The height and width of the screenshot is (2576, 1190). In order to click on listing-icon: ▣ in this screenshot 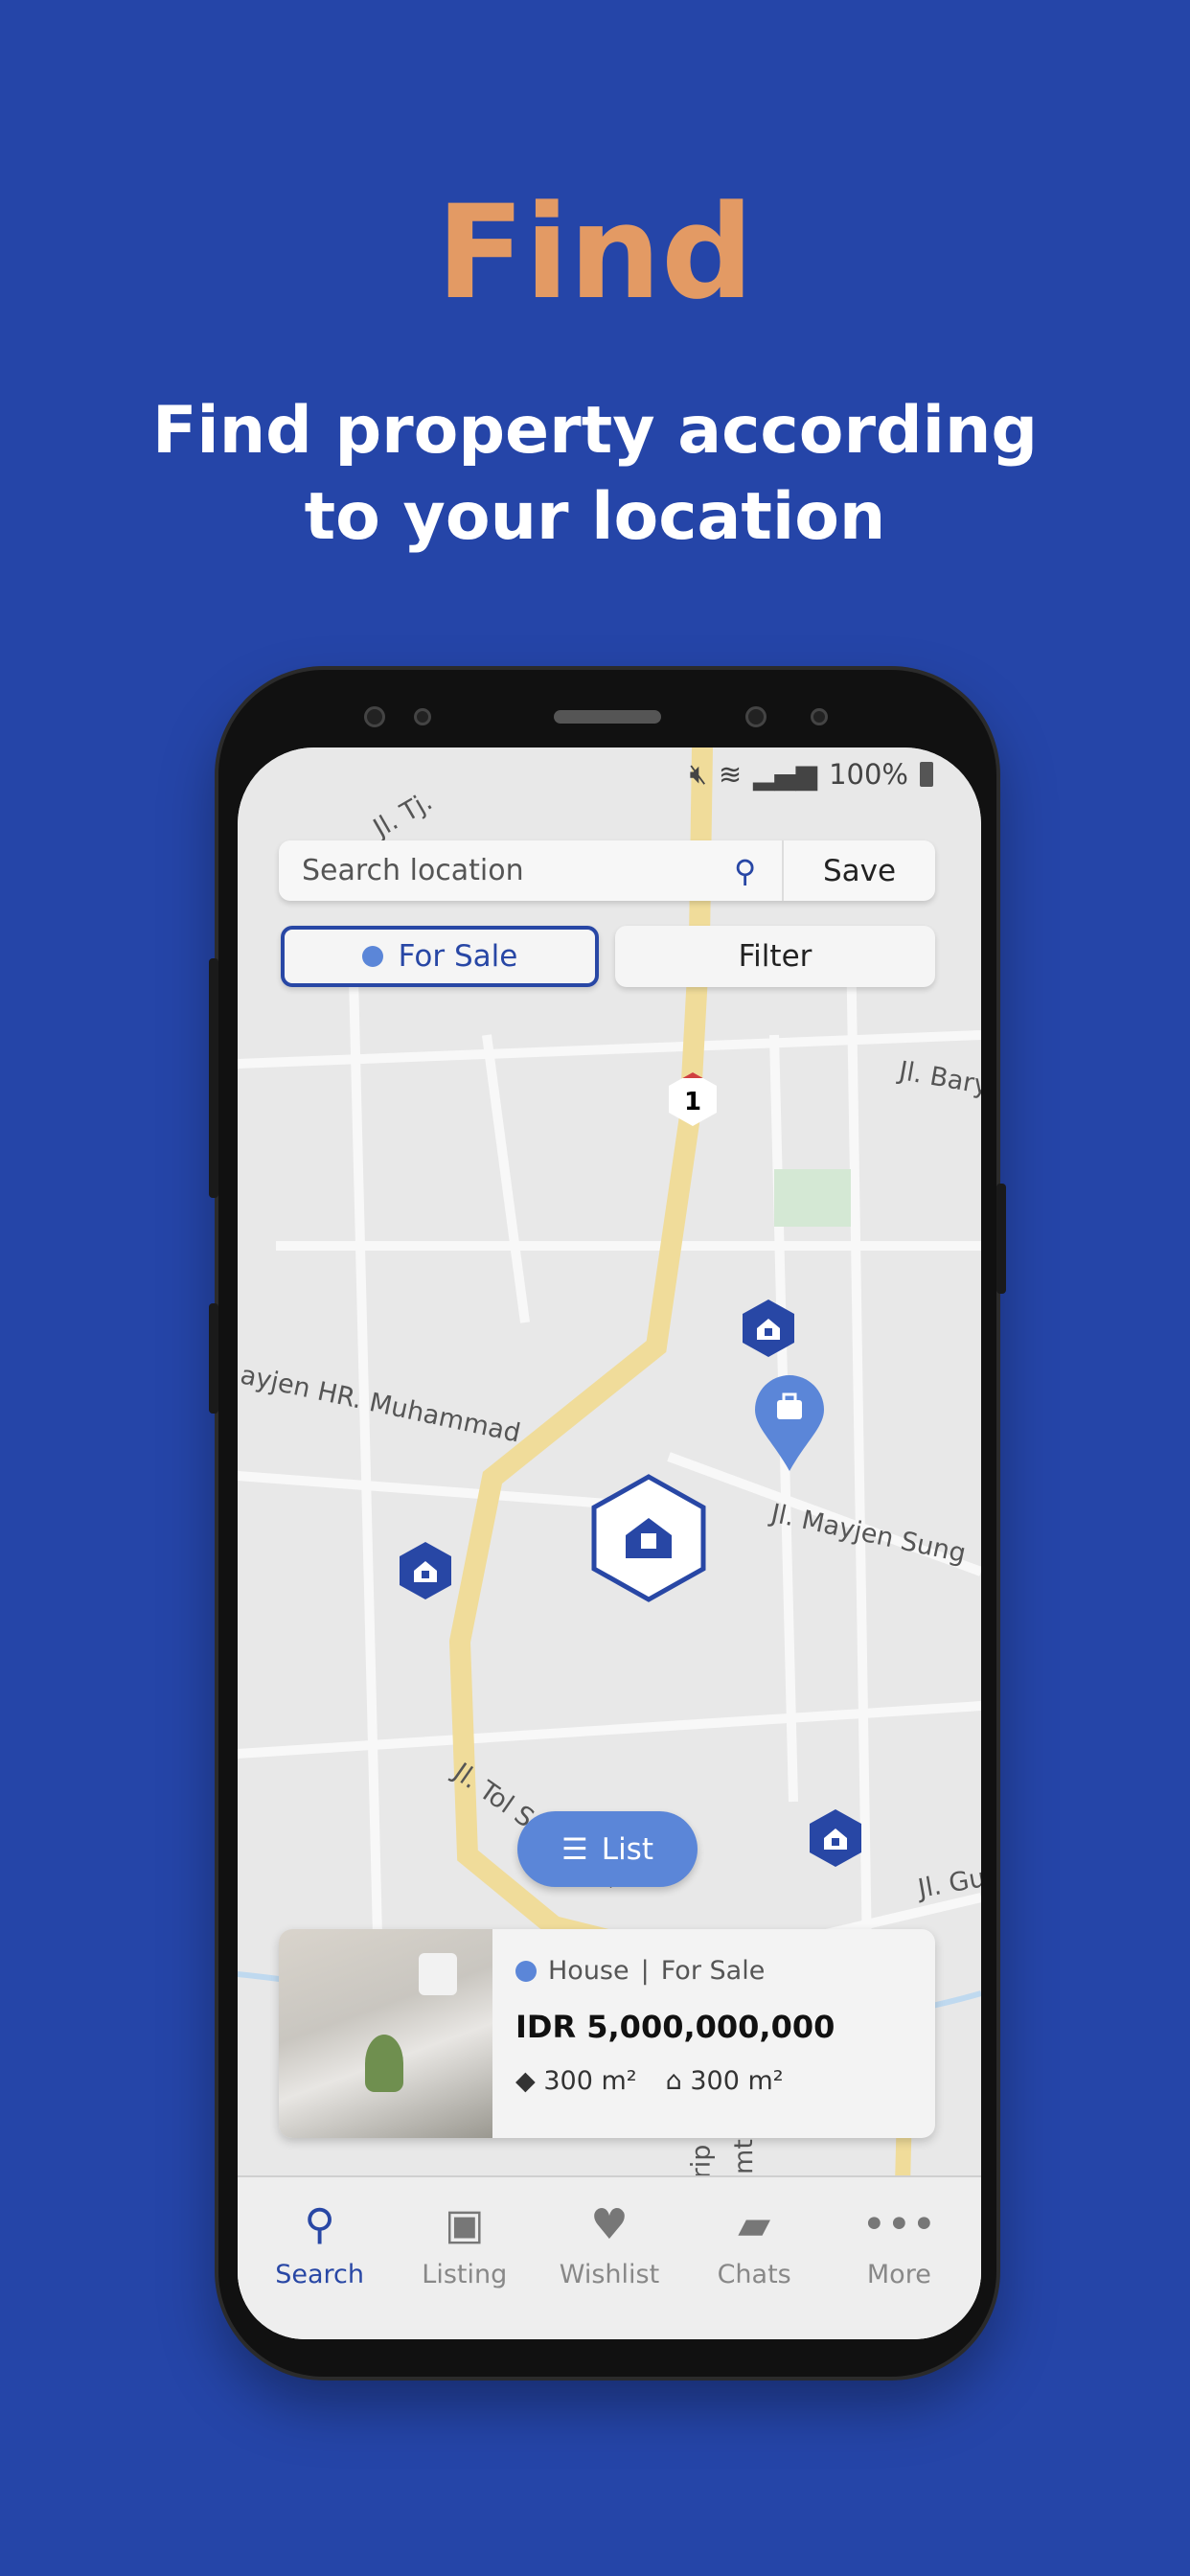, I will do `click(465, 2225)`.